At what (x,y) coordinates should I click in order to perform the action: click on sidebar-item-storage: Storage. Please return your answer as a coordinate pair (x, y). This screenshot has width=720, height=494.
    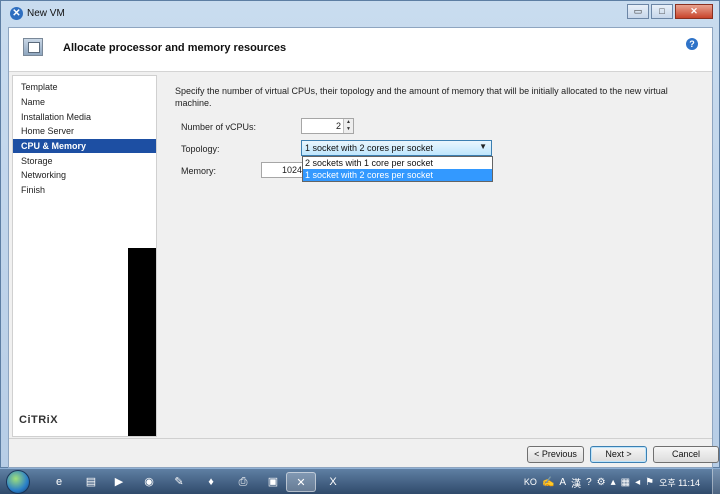
    Looking at the image, I should click on (84, 161).